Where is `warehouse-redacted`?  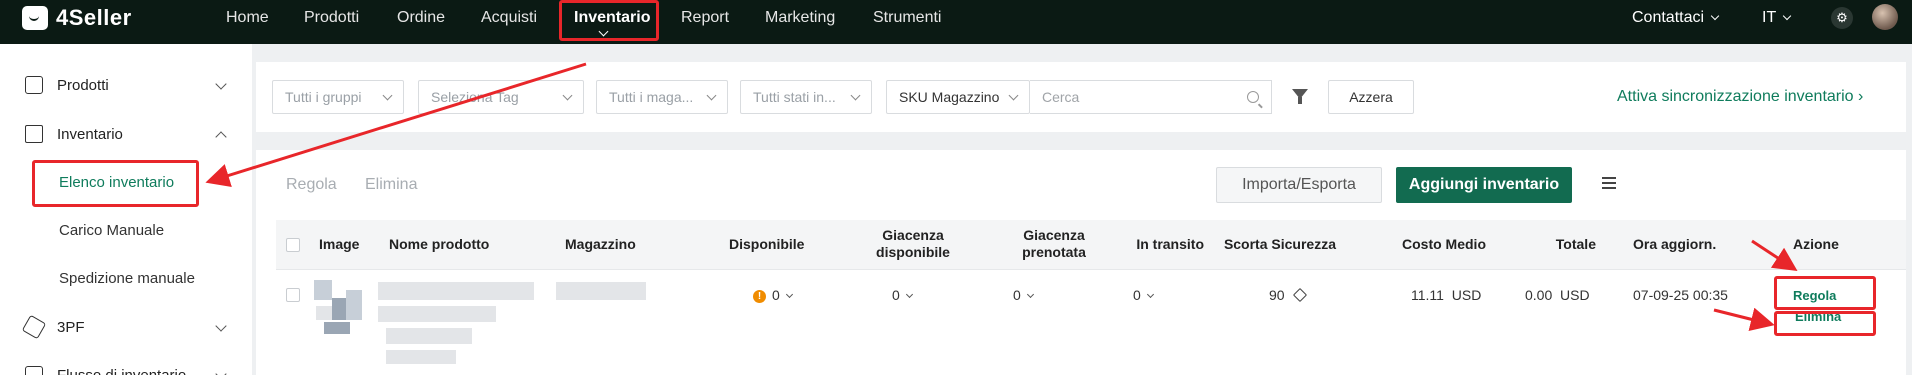
warehouse-redacted is located at coordinates (601, 291).